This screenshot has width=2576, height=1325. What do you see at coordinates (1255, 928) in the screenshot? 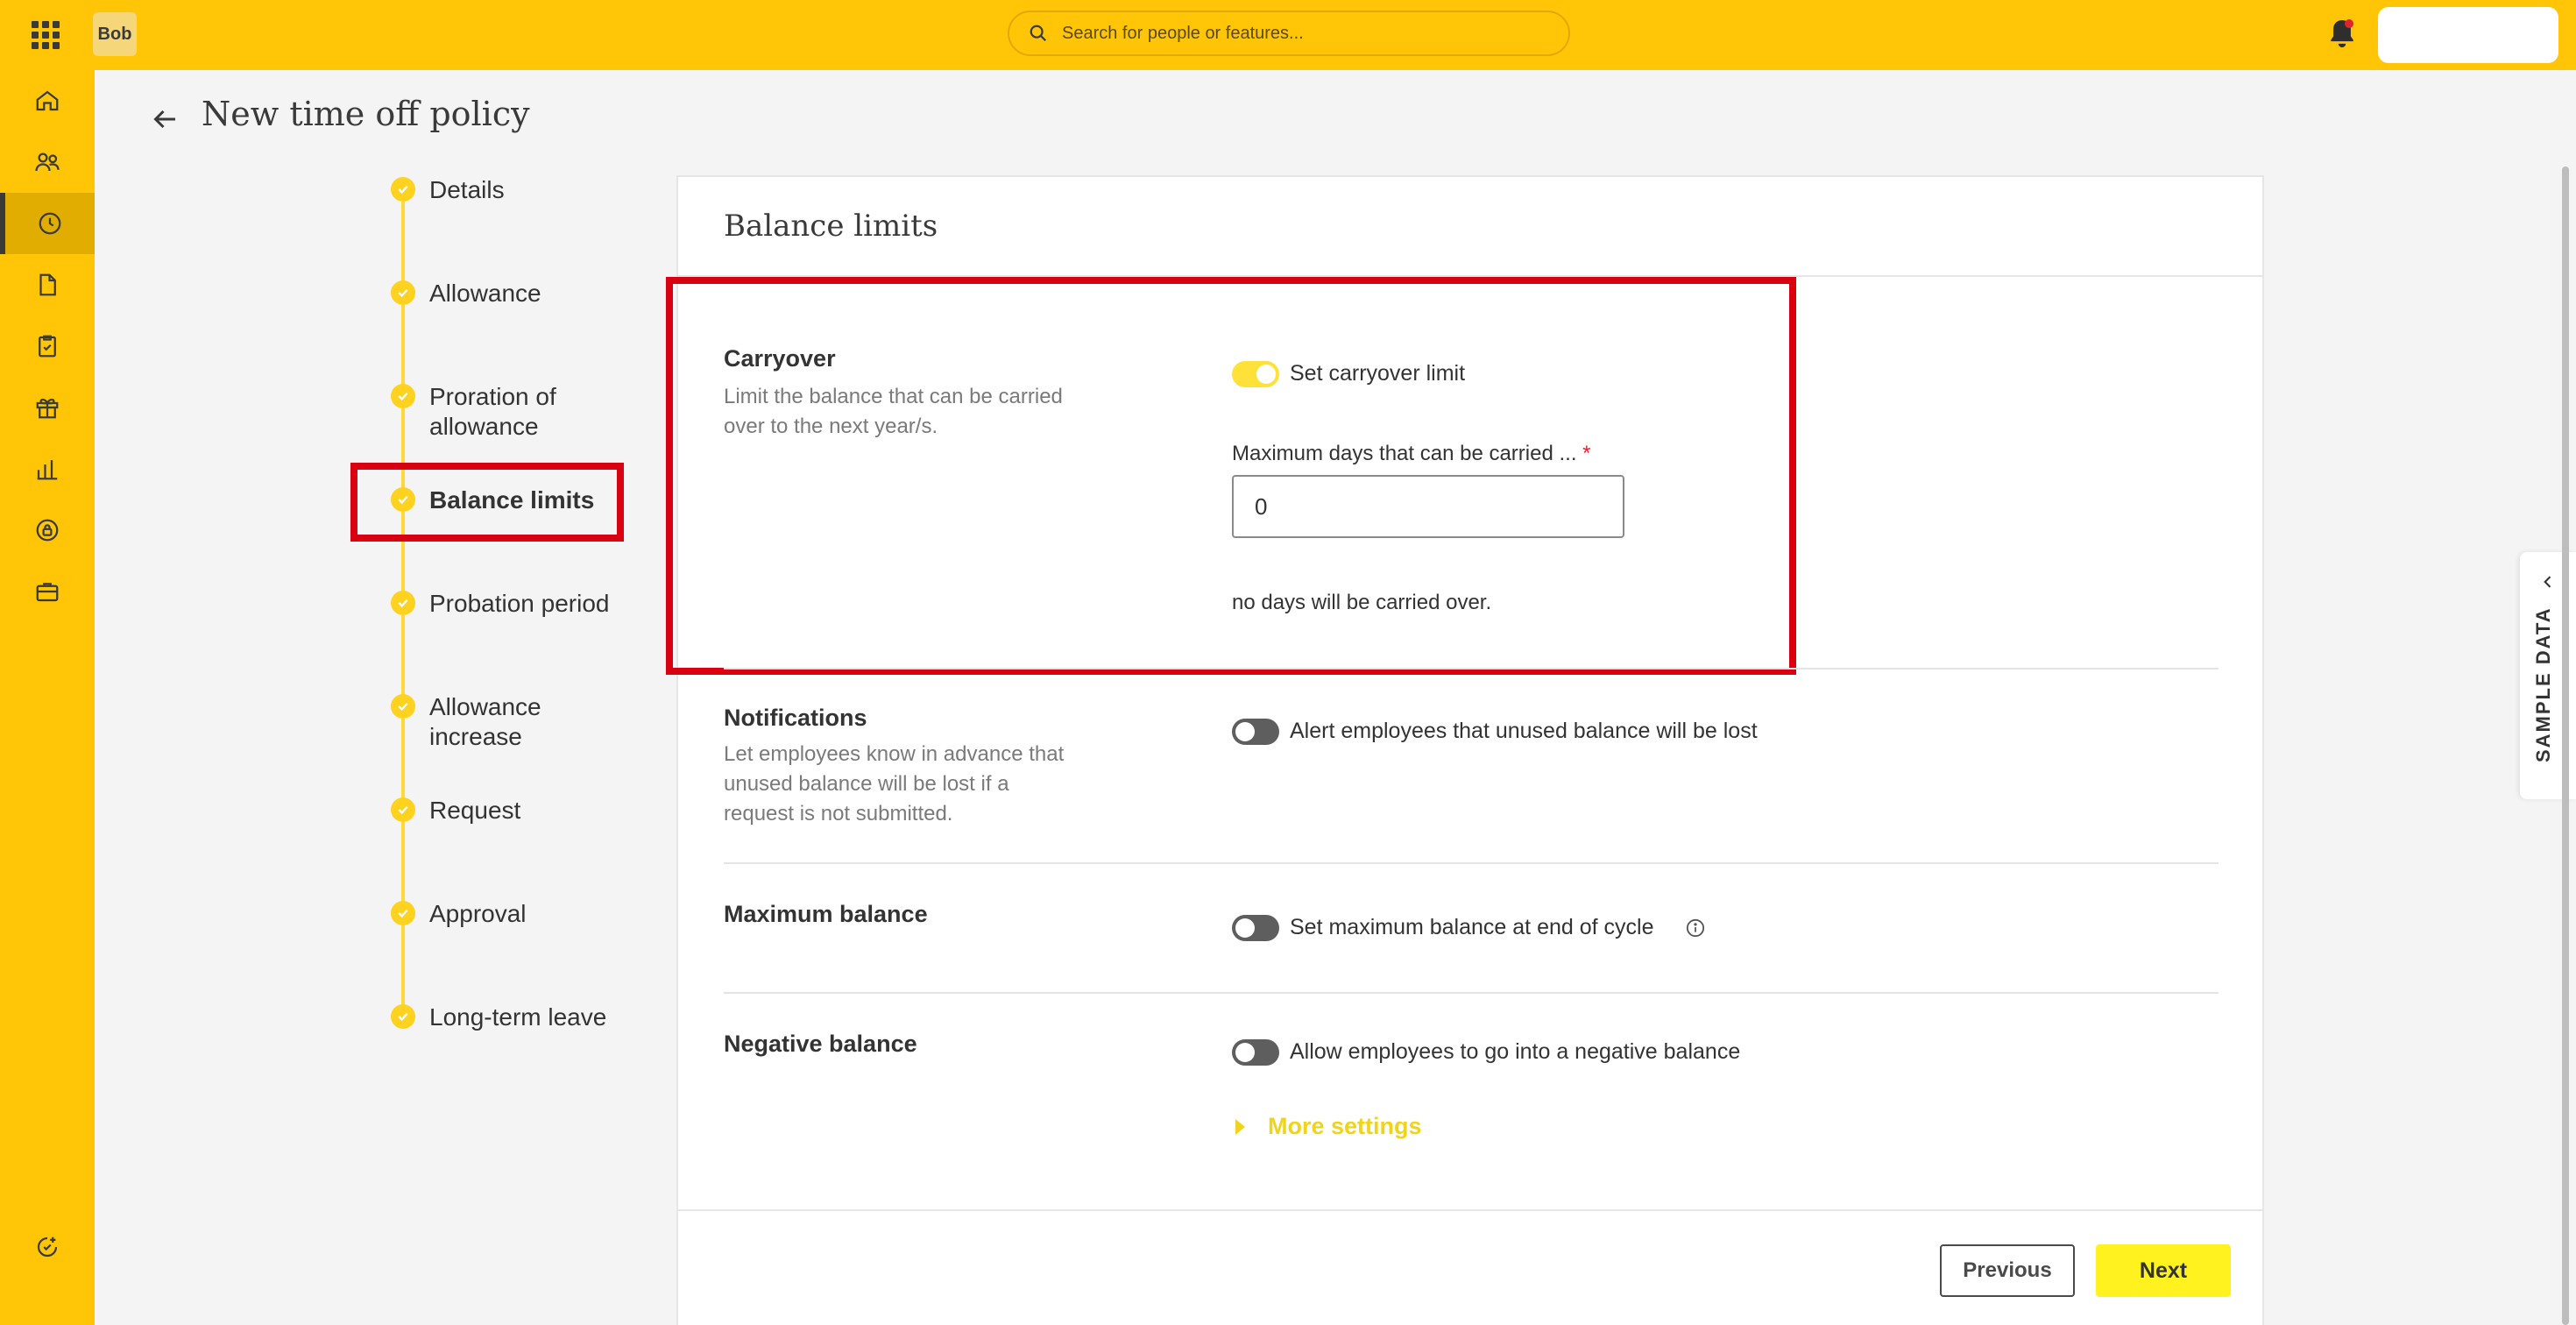
I see `maximum-balance-toggle` at bounding box center [1255, 928].